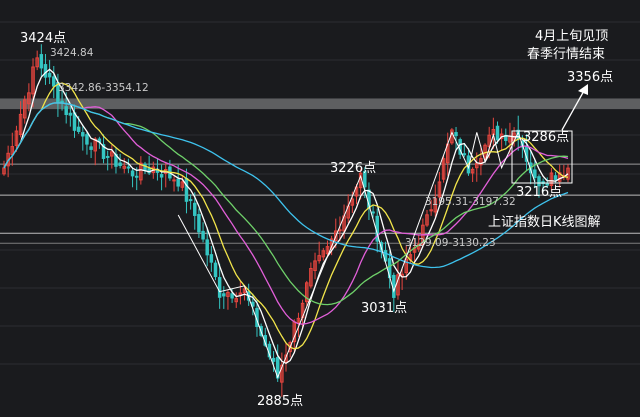  Describe the element at coordinates (353, 168) in the screenshot. I see `mid-high-label: 3226点` at that location.